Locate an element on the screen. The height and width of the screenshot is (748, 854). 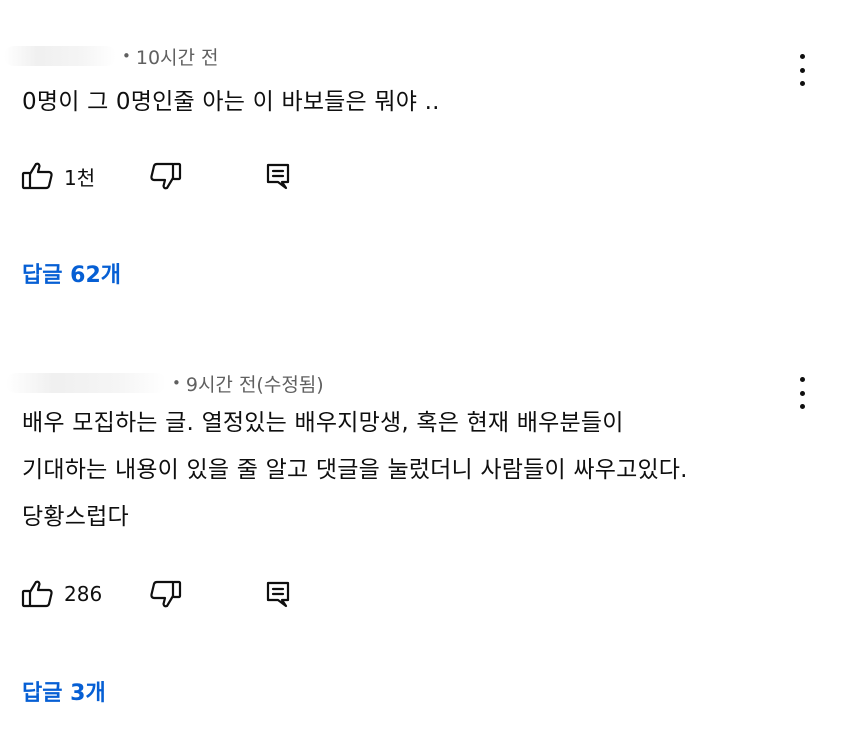
like-count: 286 is located at coordinates (83, 594).